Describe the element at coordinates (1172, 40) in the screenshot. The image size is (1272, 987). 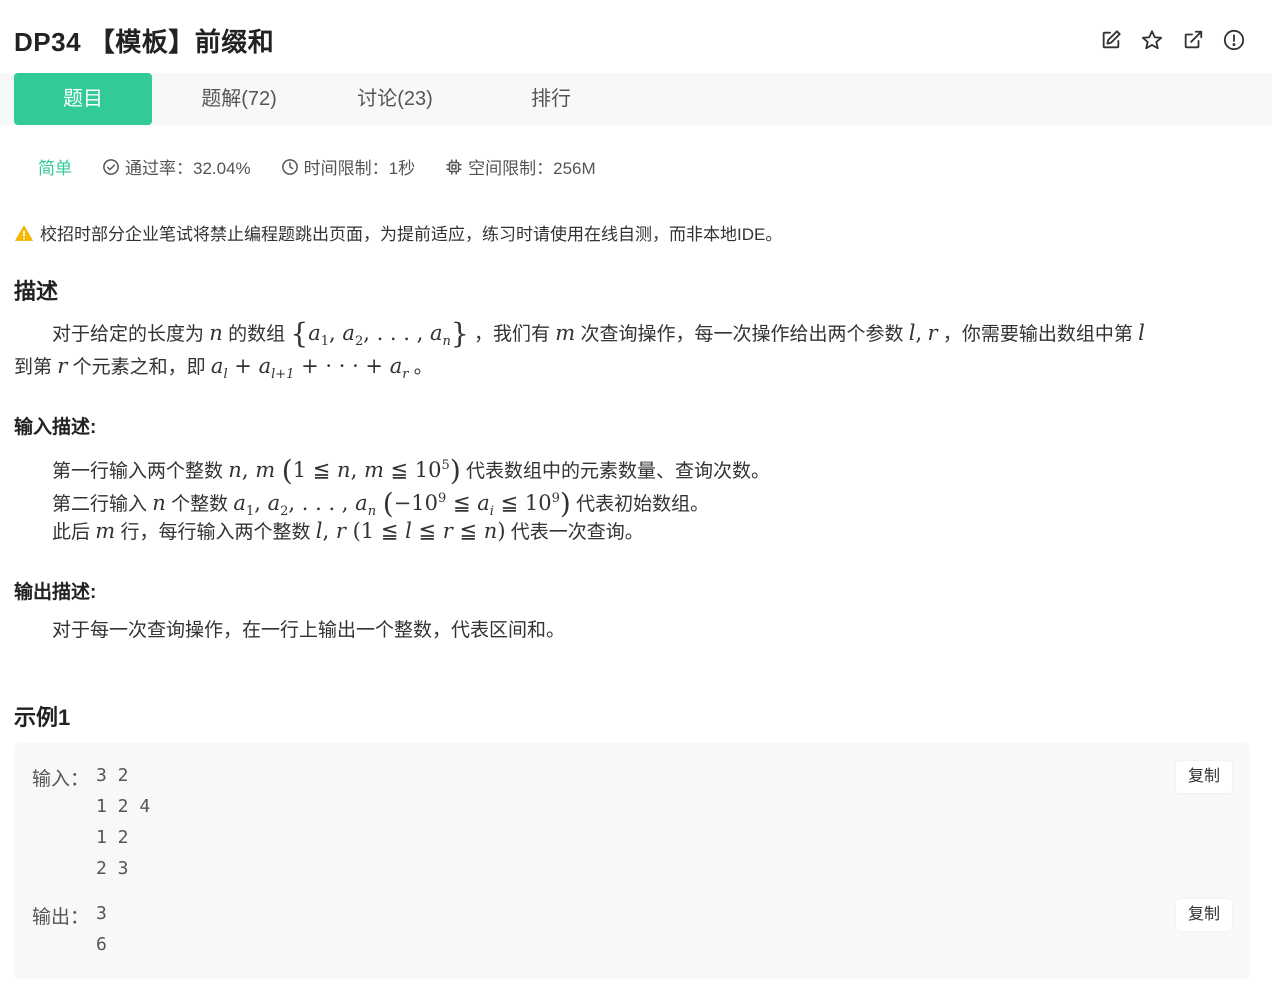
I see `header-actions` at that location.